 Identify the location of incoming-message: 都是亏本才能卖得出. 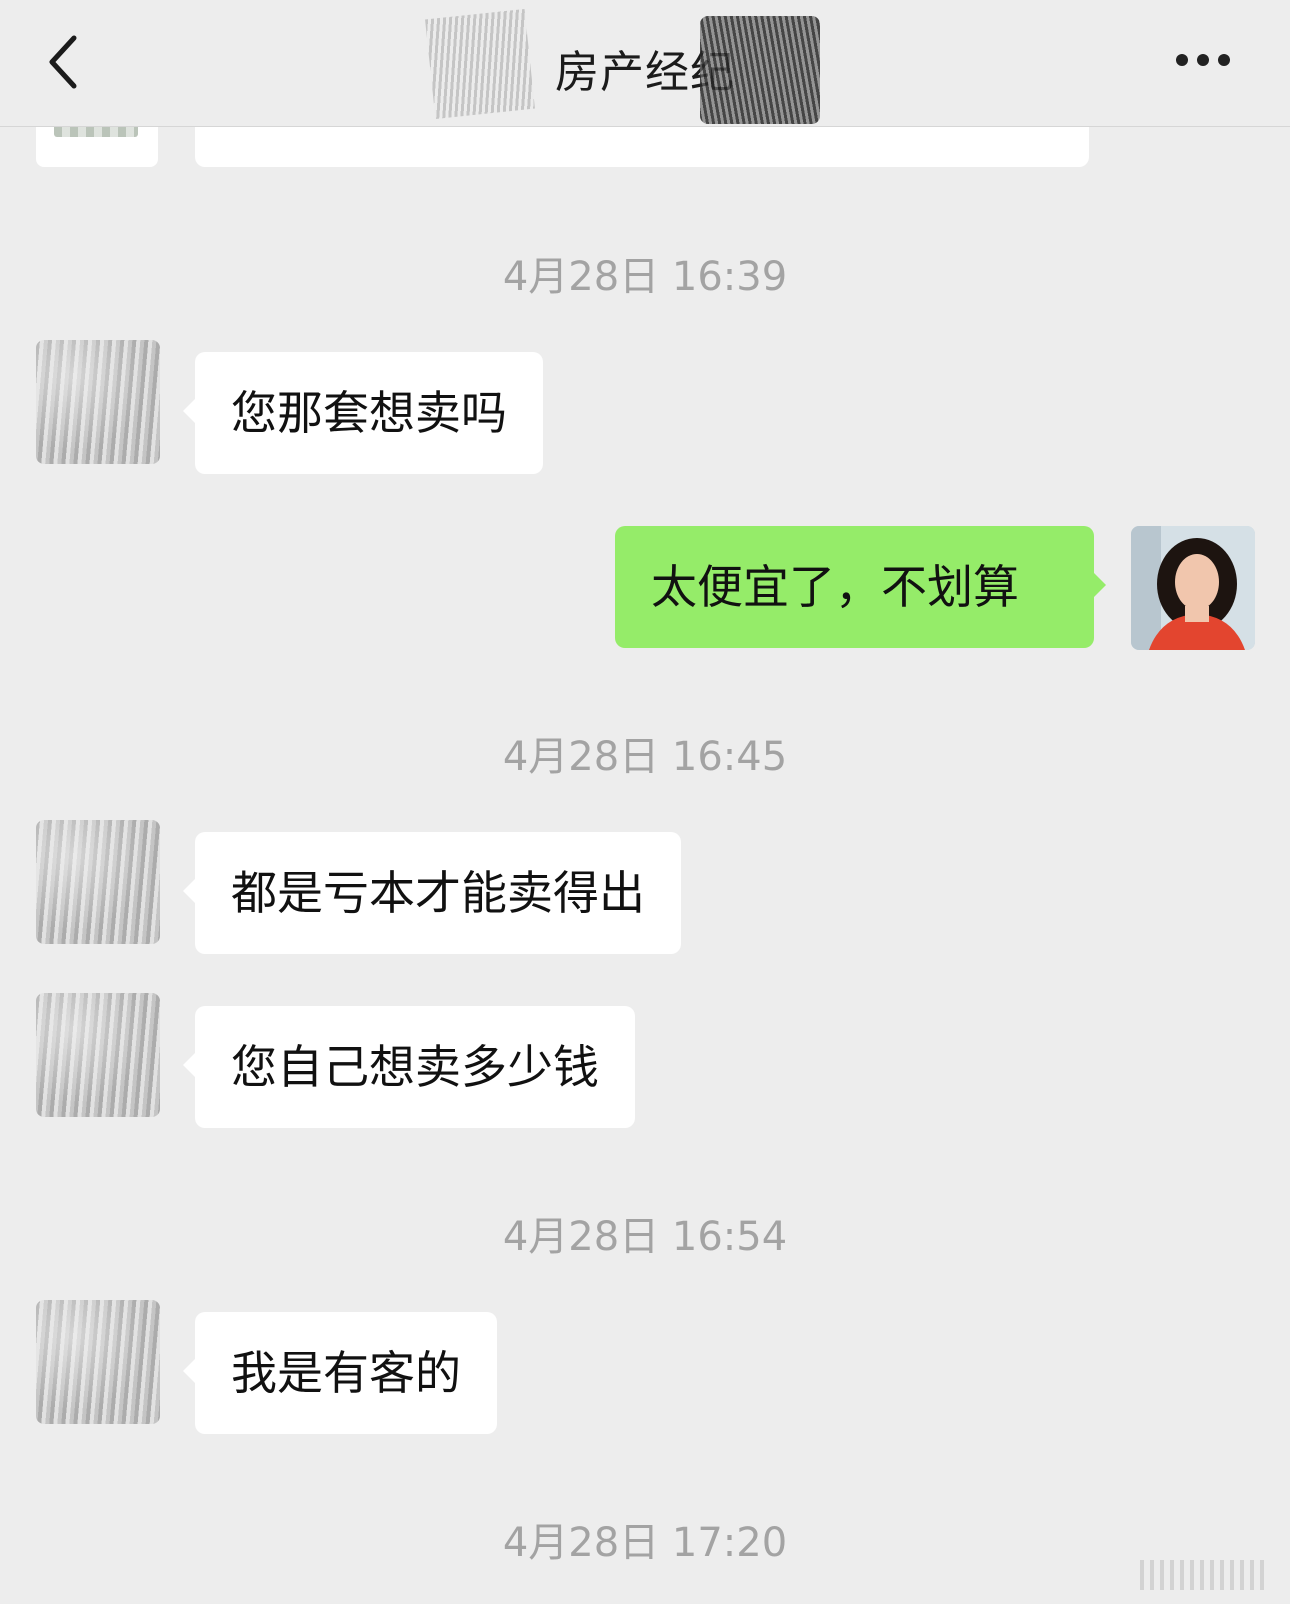
(432, 893).